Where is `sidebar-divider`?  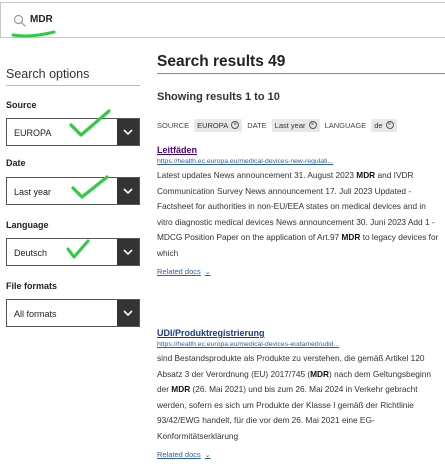
sidebar-divider is located at coordinates (73, 85).